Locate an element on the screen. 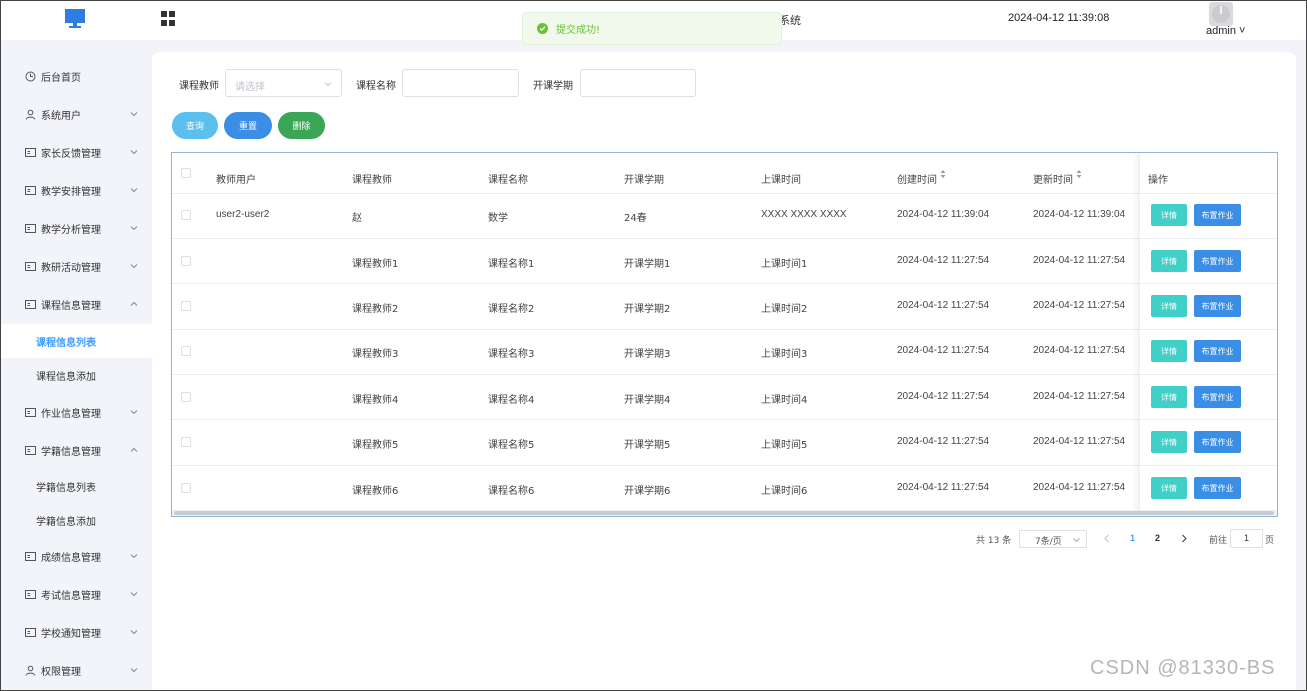 The image size is (1307, 691). cell-term: 开课学期2 is located at coordinates (647, 309).